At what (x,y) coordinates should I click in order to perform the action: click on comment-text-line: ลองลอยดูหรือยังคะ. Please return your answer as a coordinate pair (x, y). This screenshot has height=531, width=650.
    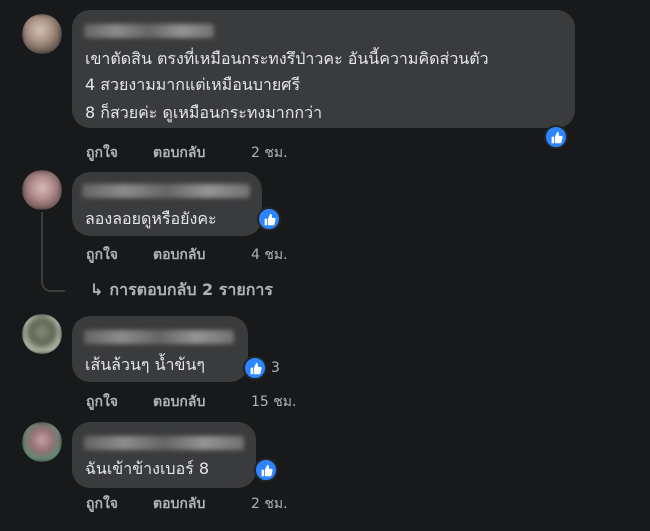
    Looking at the image, I should click on (151, 218).